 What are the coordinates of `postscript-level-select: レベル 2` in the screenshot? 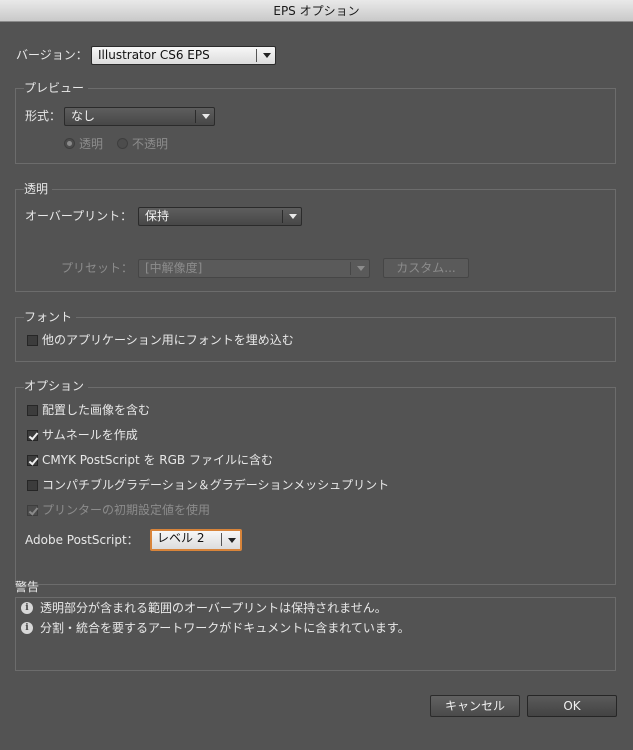 It's located at (196, 540).